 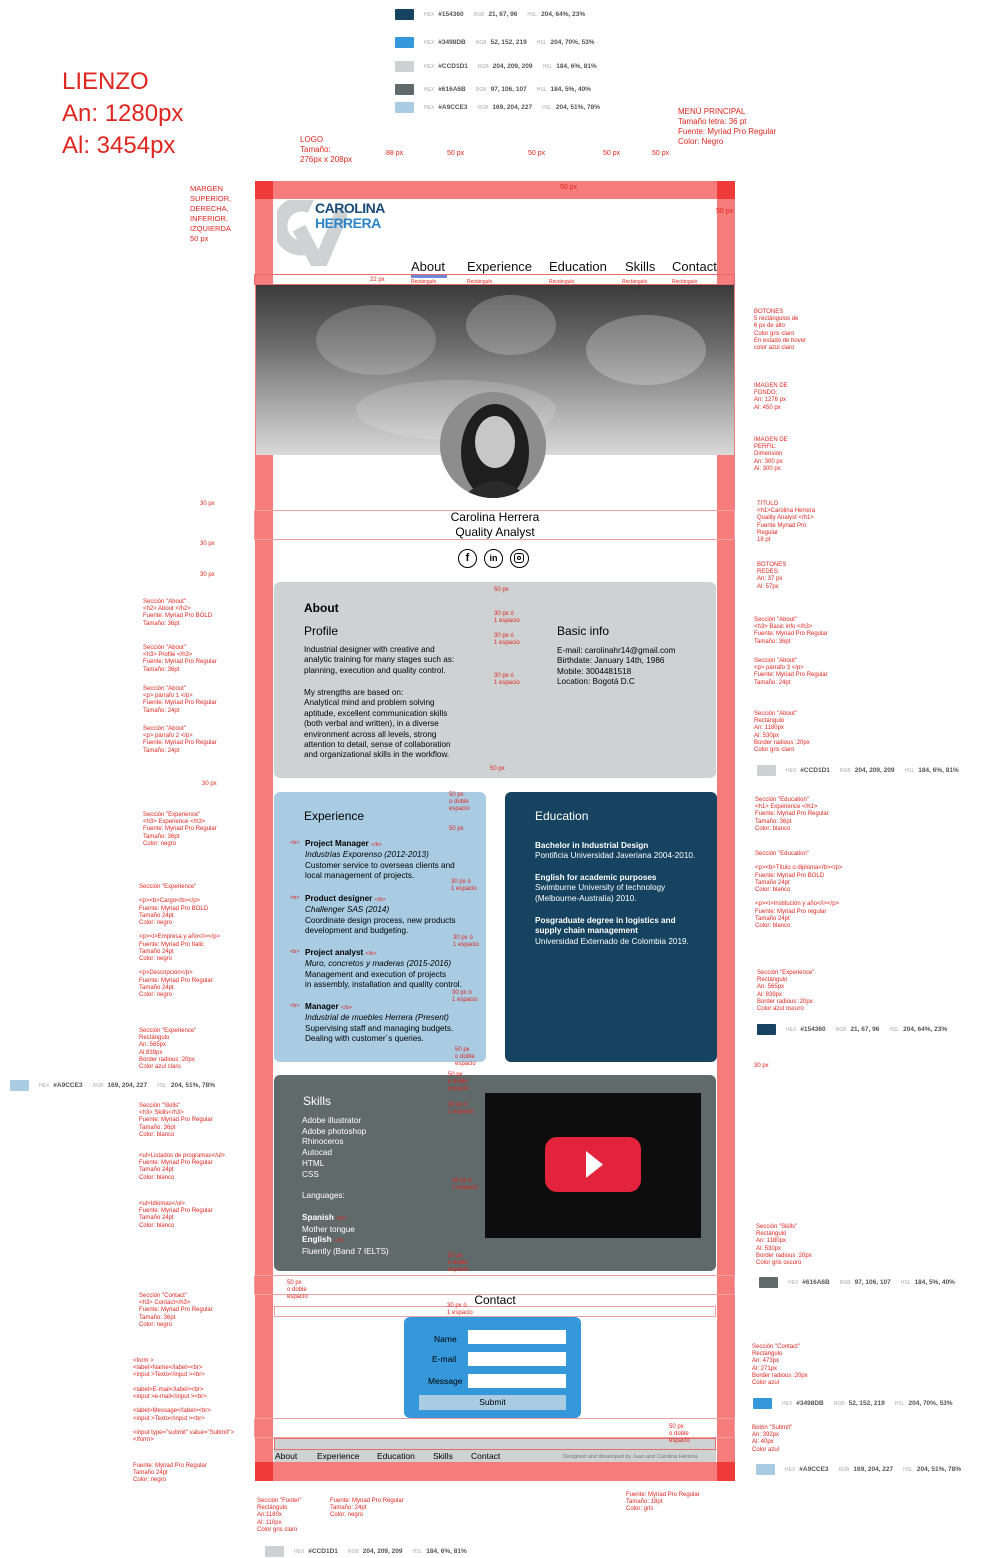 I want to click on play-button, so click(x=593, y=1164).